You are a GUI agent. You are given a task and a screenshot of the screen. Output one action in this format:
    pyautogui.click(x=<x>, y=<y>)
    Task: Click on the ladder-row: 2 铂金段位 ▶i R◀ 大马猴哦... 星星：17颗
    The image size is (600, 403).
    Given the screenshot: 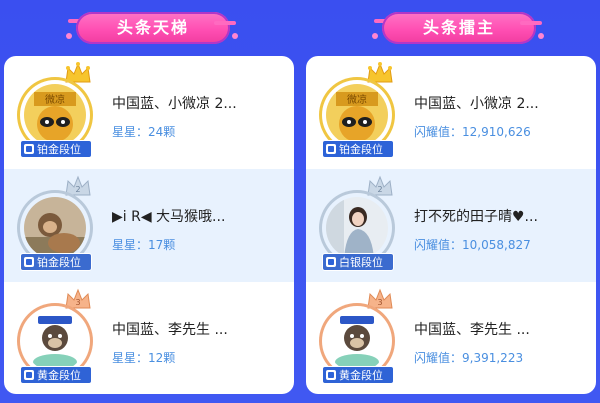 What is the action you would take?
    pyautogui.click(x=149, y=225)
    